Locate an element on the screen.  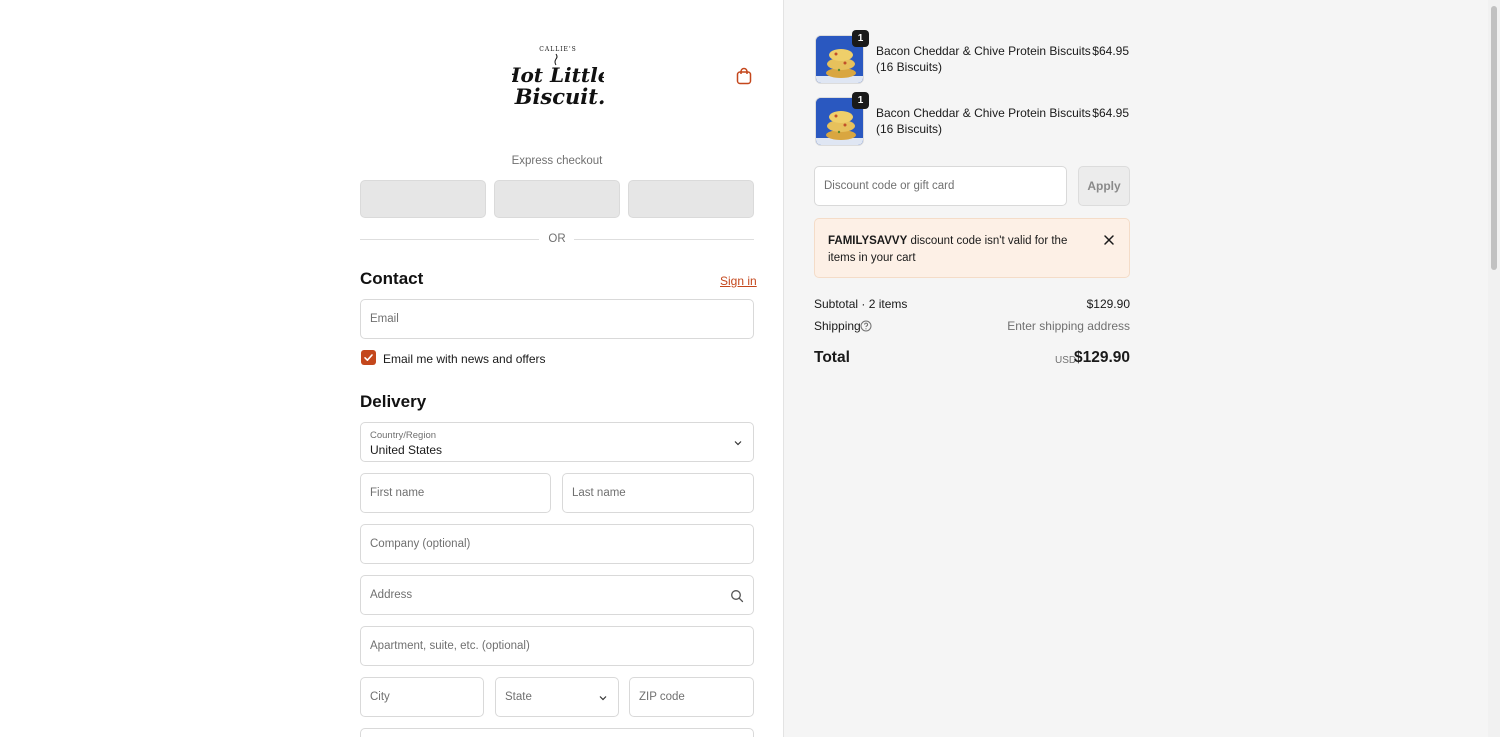
discount-placeholder: Discount code or gift card is located at coordinates (889, 186).